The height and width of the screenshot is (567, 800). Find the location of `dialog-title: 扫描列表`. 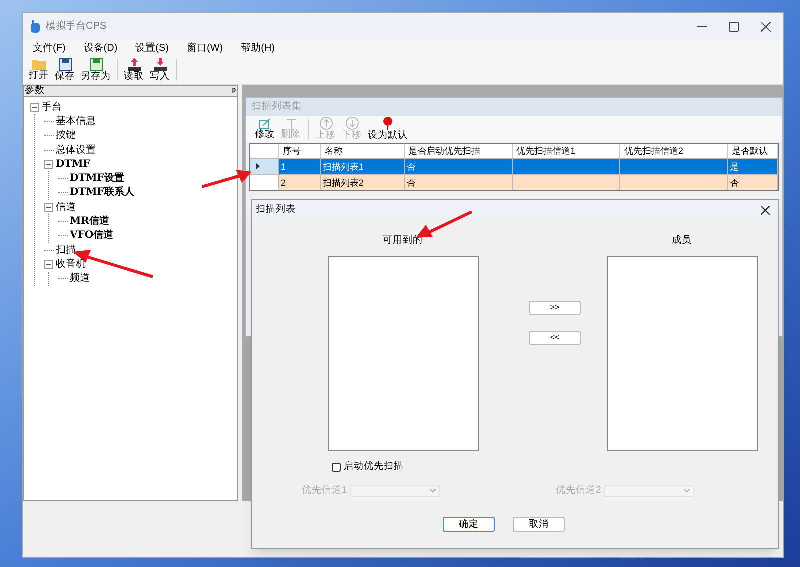

dialog-title: 扫描列表 is located at coordinates (276, 209).